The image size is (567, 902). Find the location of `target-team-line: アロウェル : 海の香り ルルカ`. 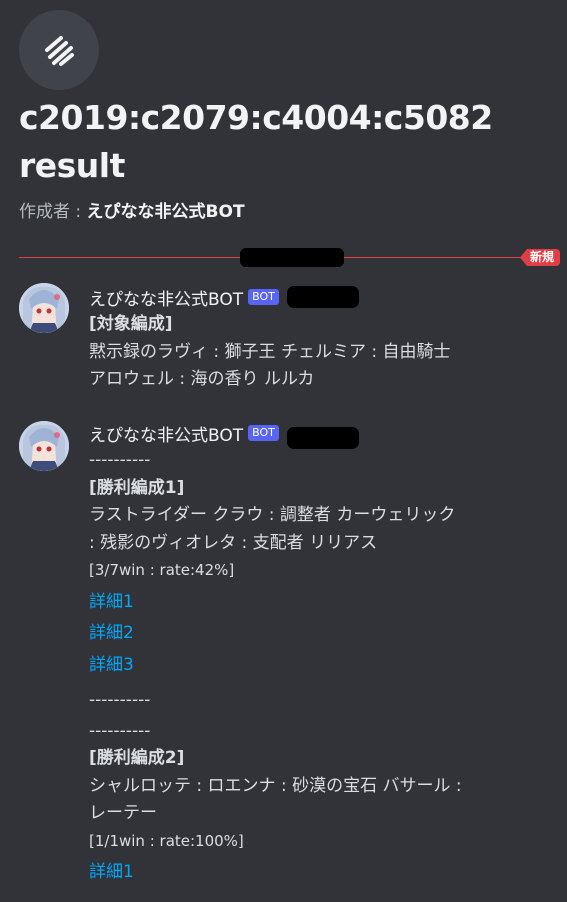

target-team-line: アロウェル : 海の香り ルルカ is located at coordinates (202, 379).